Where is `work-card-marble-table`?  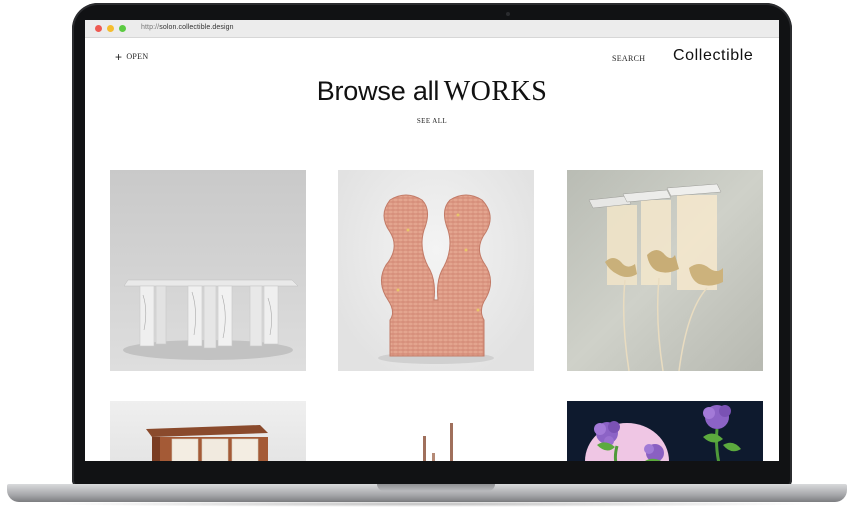
work-card-marble-table is located at coordinates (208, 270).